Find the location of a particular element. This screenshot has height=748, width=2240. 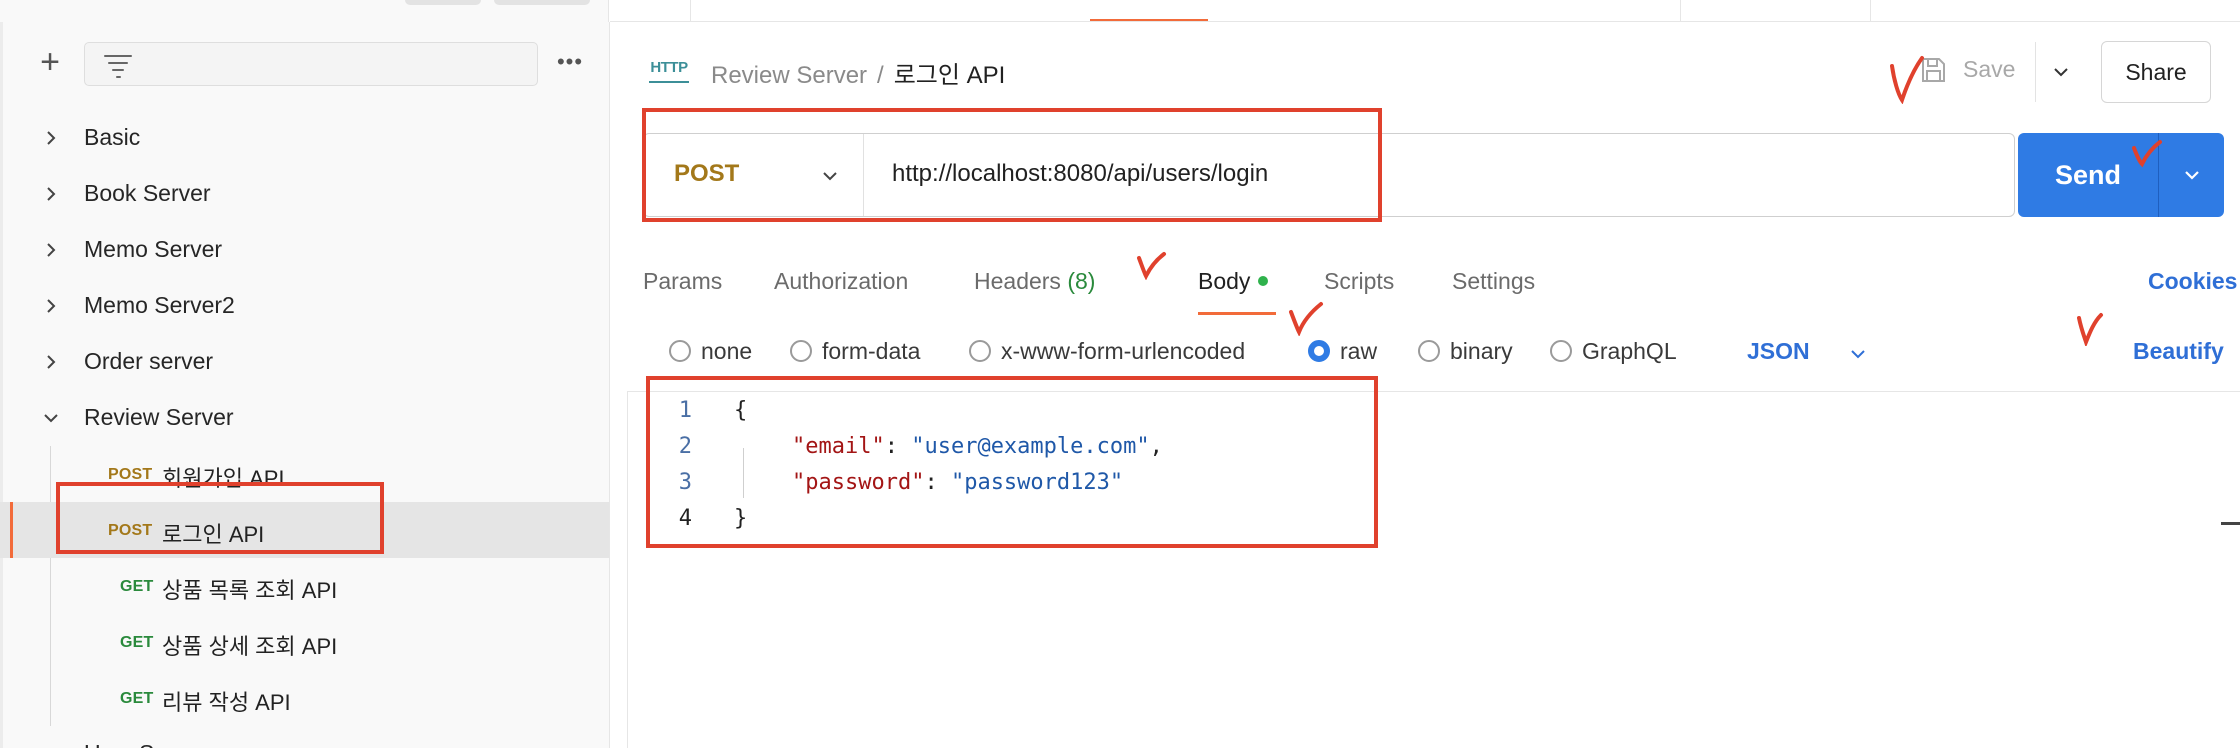

request-item: GET 리뷰 작성 API is located at coordinates (304, 698).